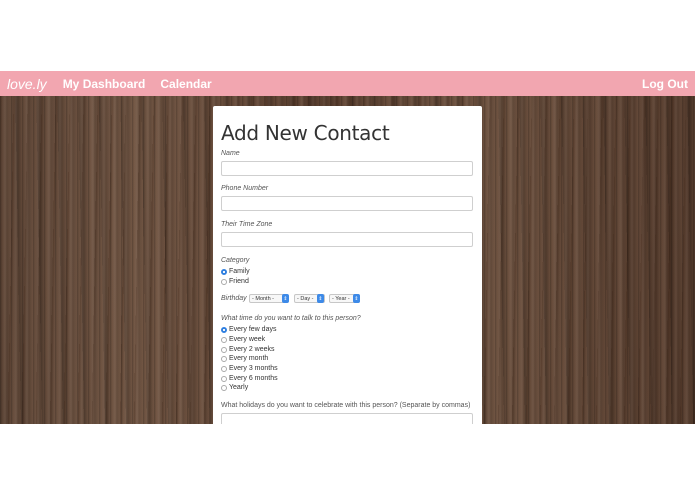 This screenshot has width=695, height=494. Describe the element at coordinates (234, 298) in the screenshot. I see `birthday-label: Birthday` at that location.